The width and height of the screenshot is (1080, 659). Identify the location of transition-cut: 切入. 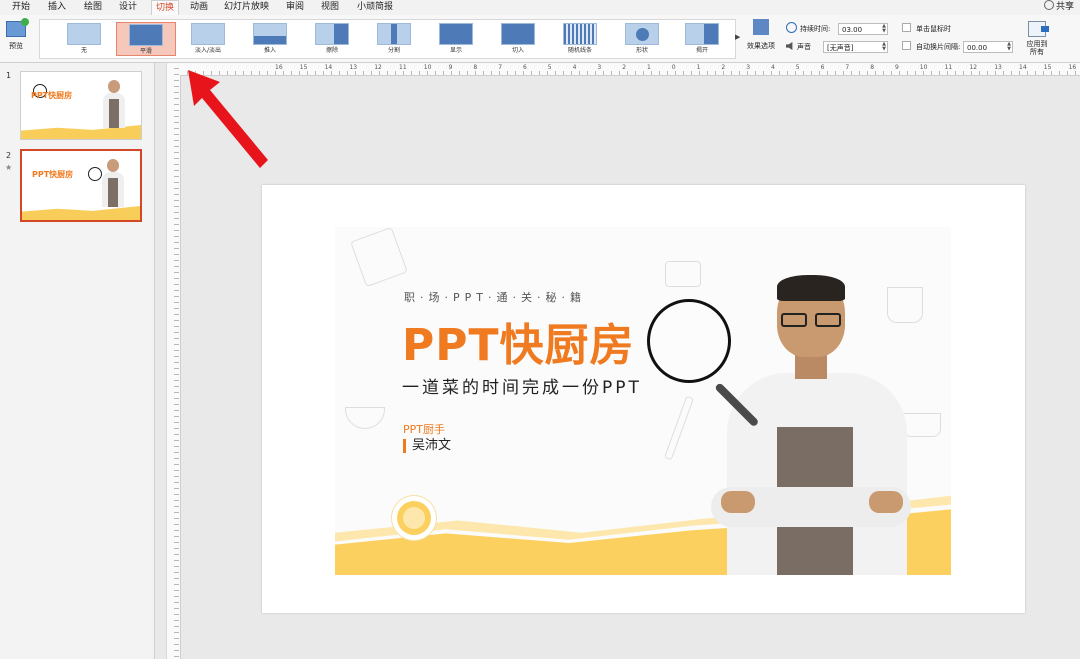
(518, 39).